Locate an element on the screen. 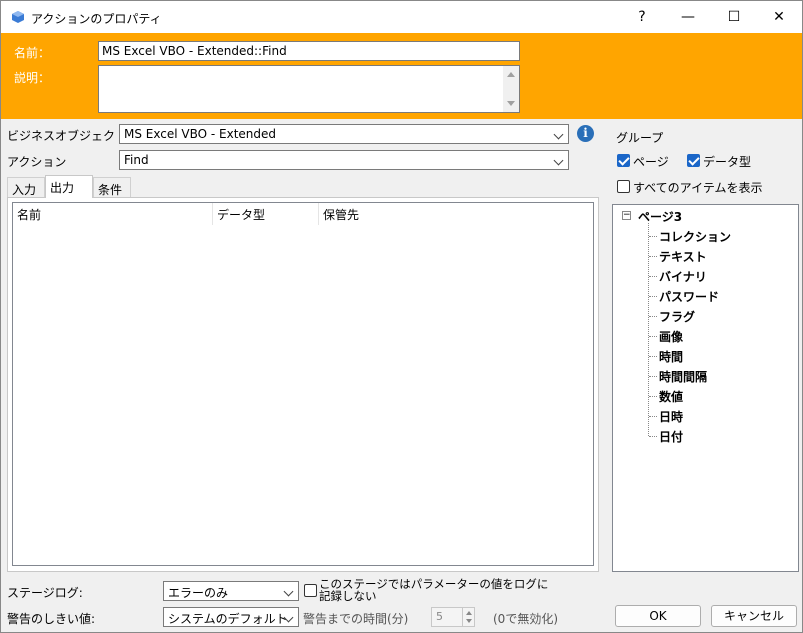 This screenshot has width=803, height=633. action-label: アクション is located at coordinates (37, 162).